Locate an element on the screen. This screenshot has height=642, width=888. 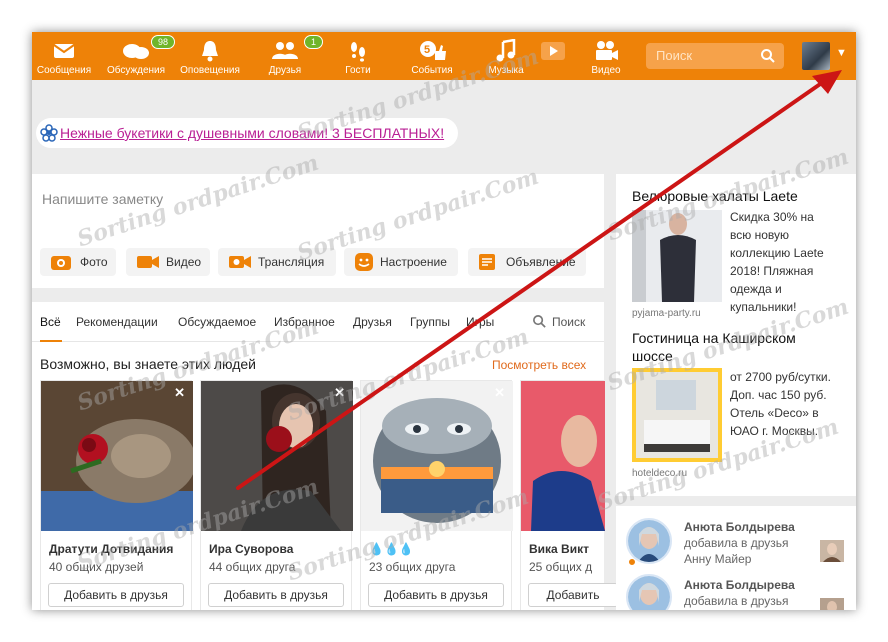
top-search-box is located at coordinates (715, 56).